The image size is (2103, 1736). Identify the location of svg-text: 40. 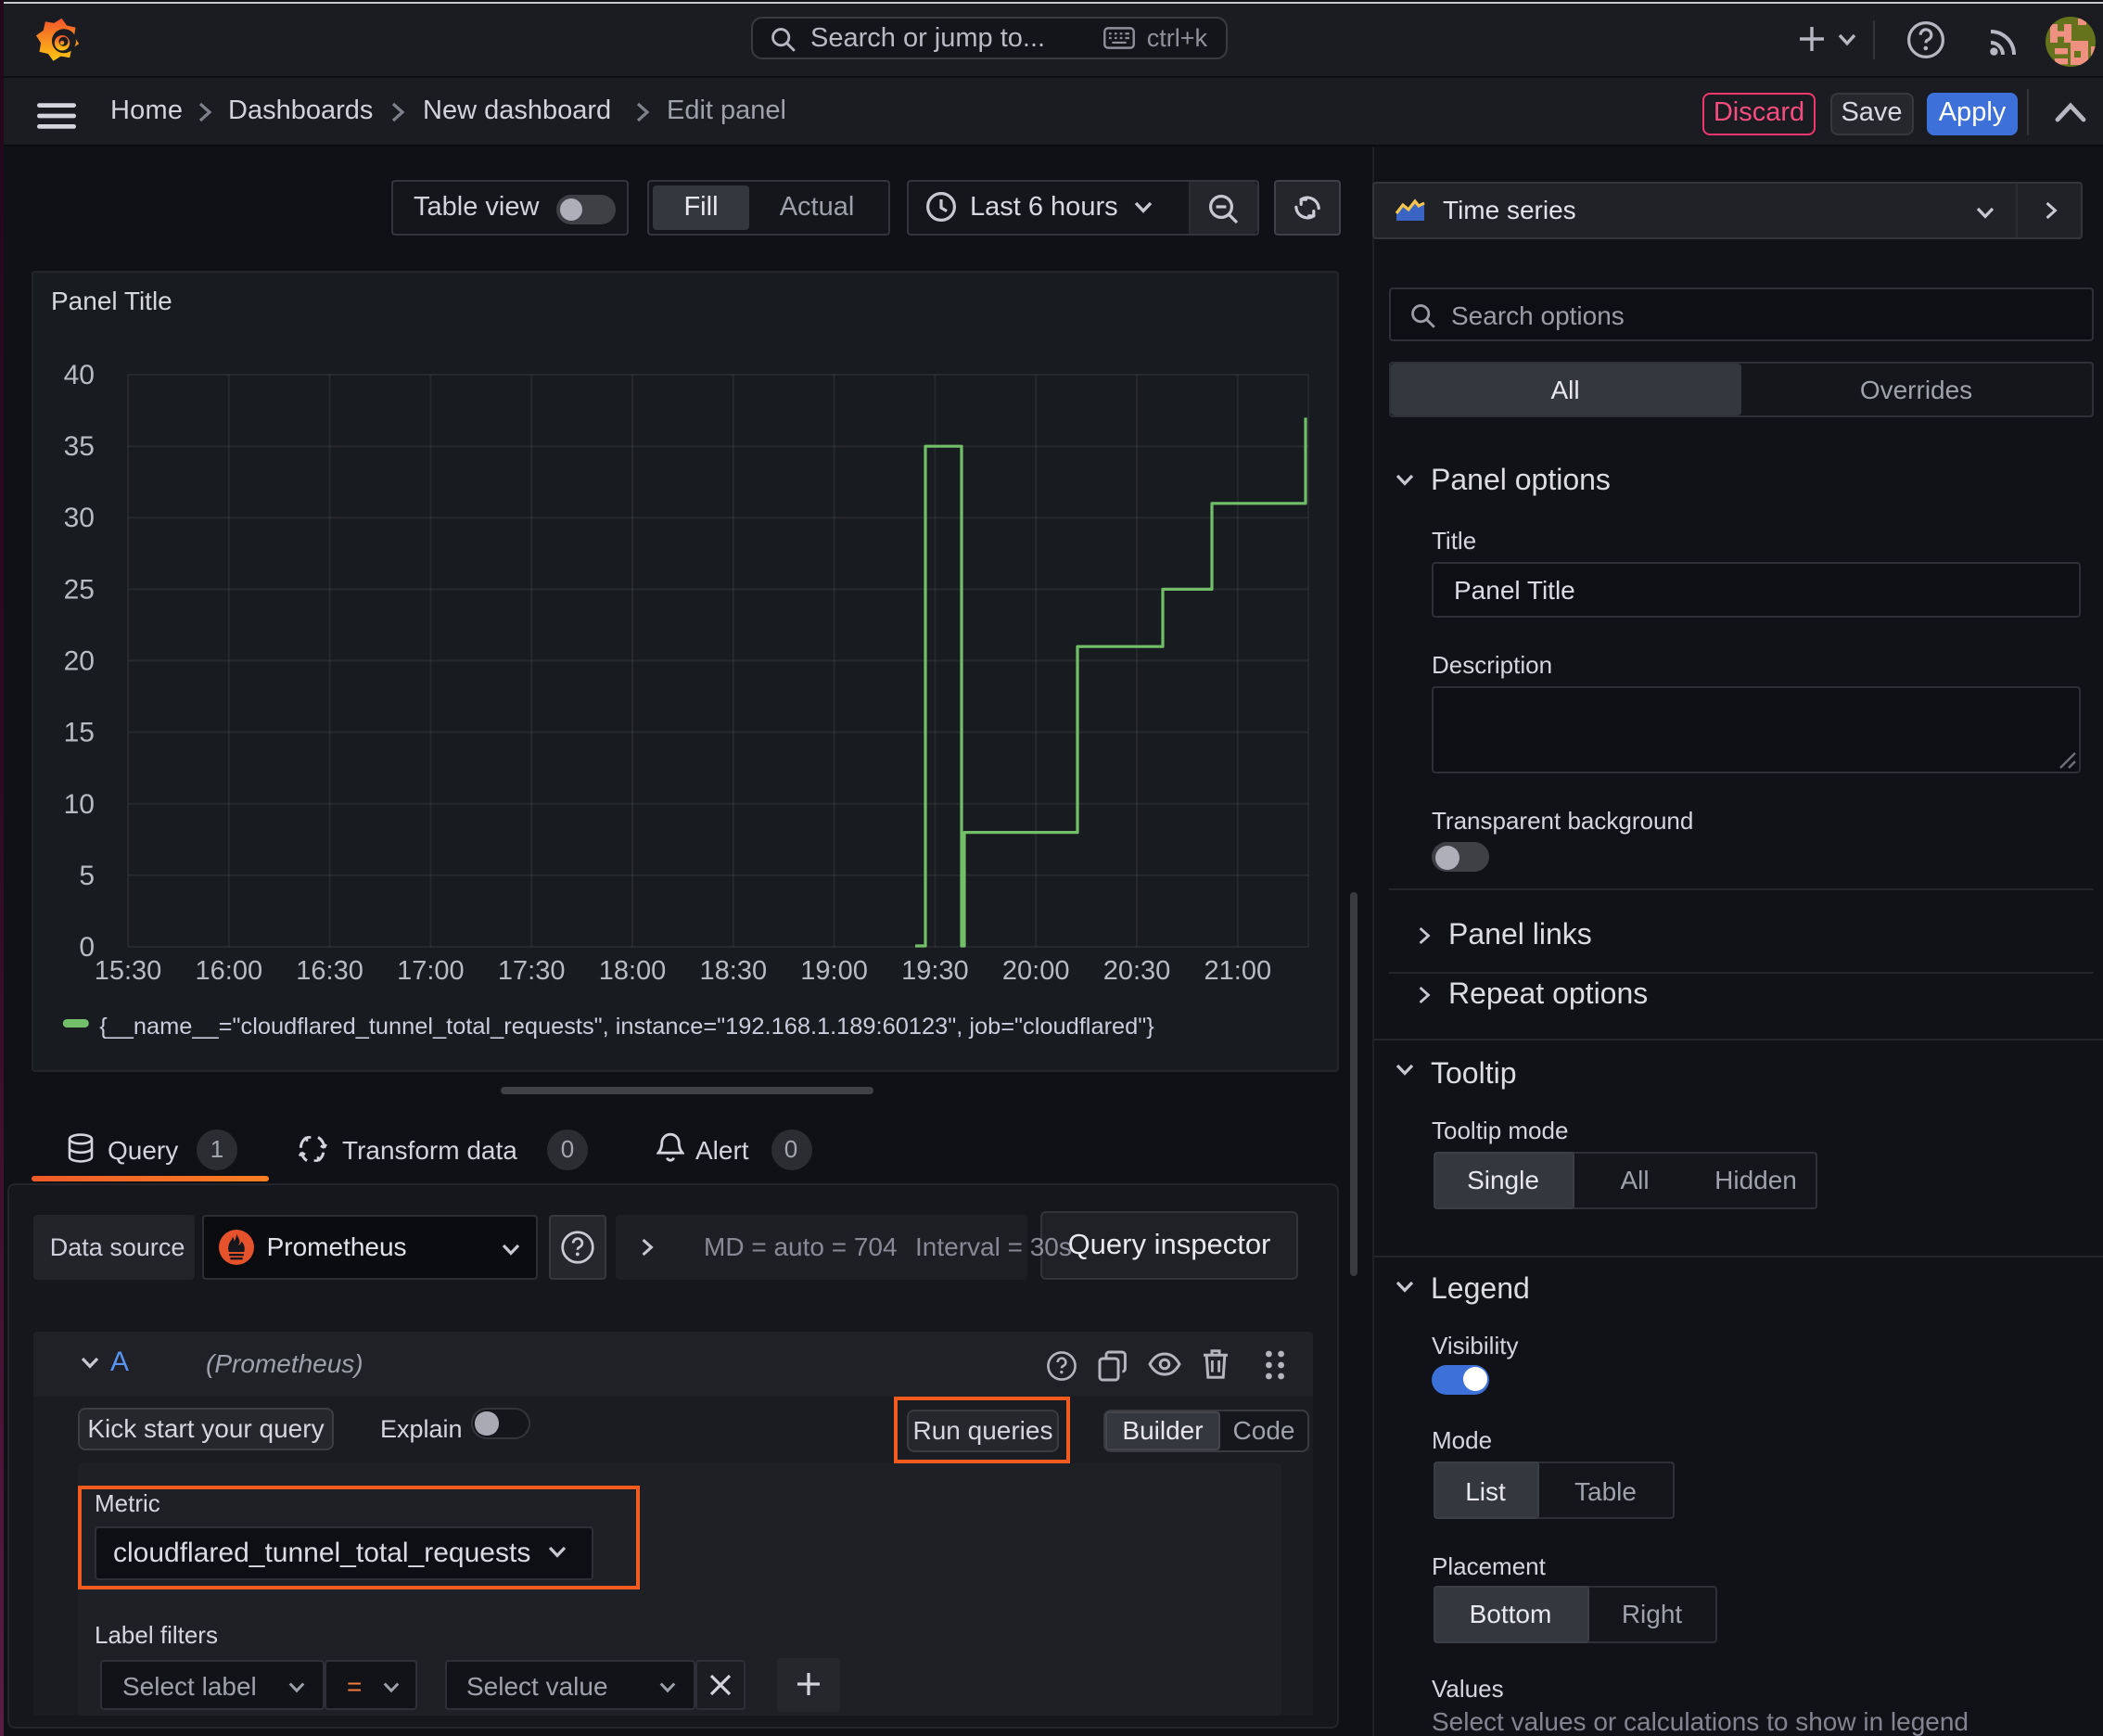
(78, 374).